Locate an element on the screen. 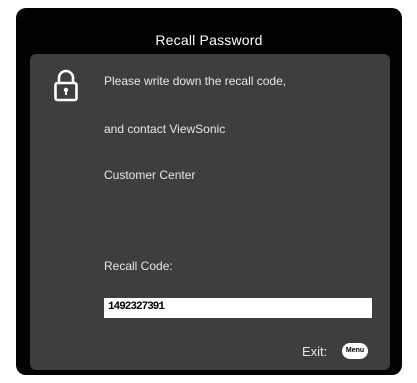 This screenshot has height=383, width=417. exit-label: Exit: is located at coordinates (315, 351).